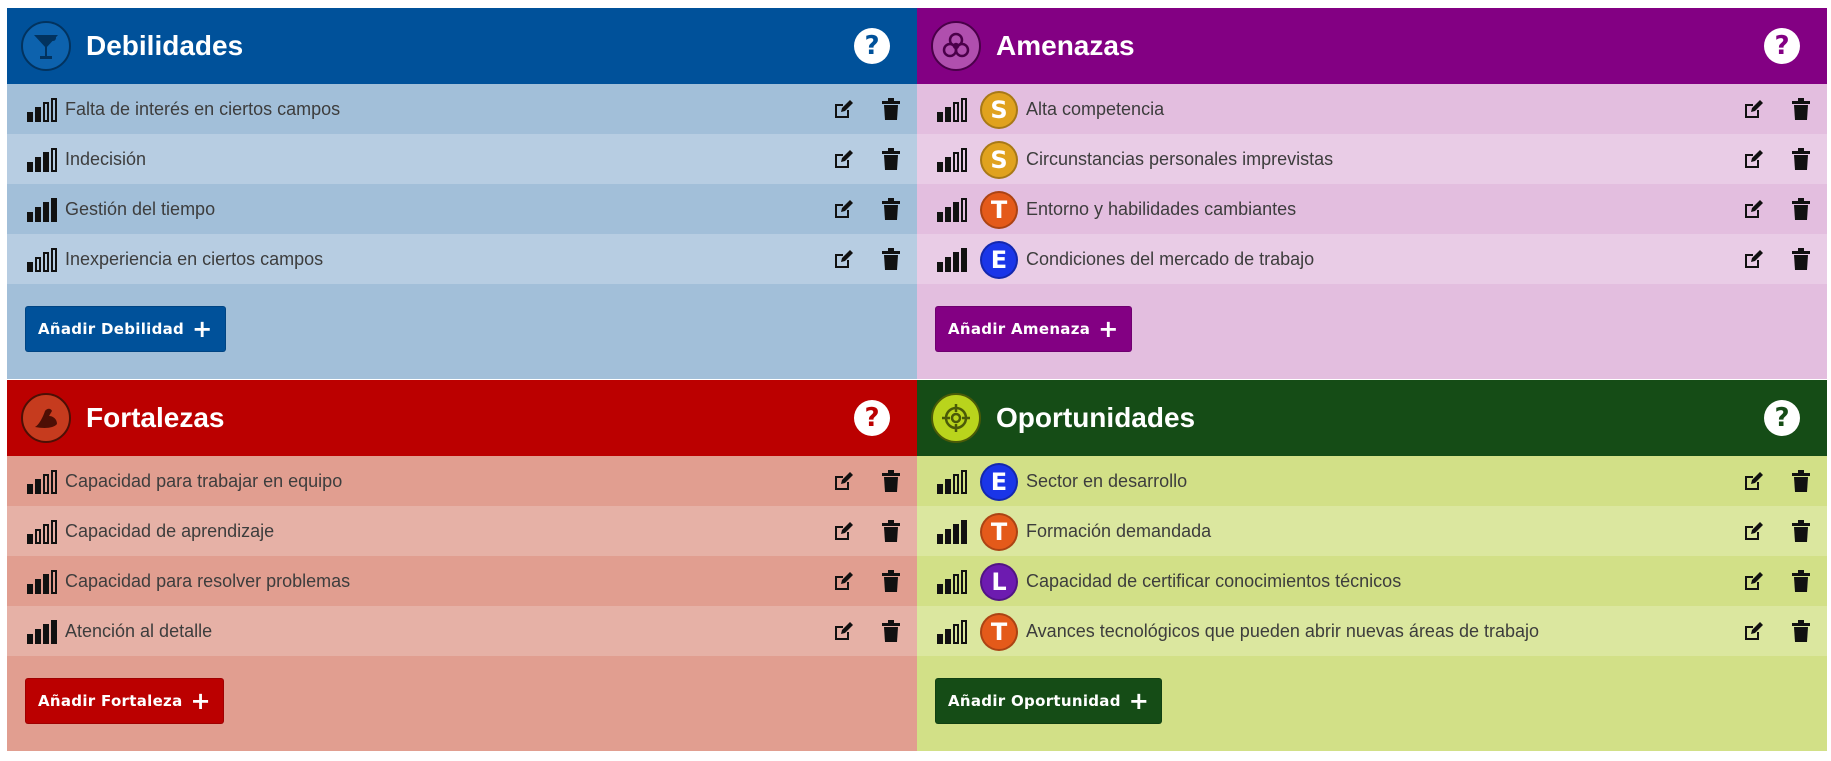  Describe the element at coordinates (462, 631) in the screenshot. I see `list-item: Atención al detalle` at that location.